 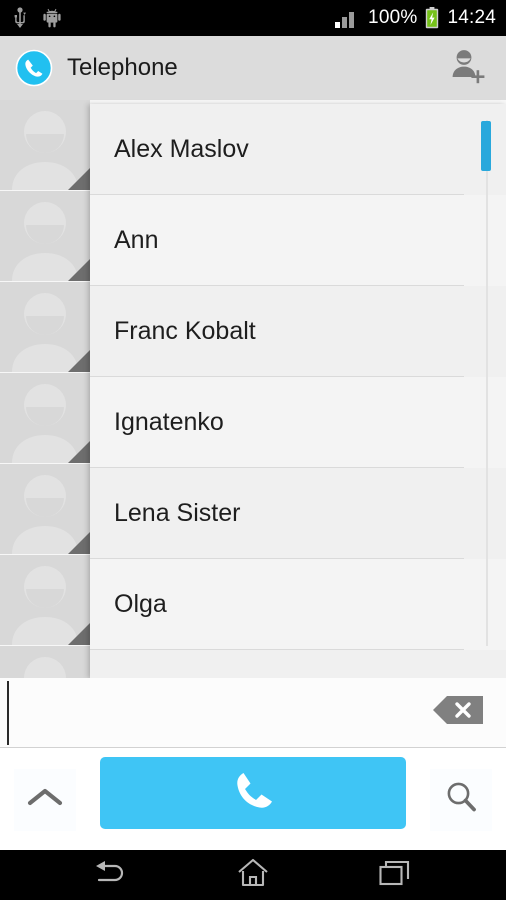 I want to click on signal-bars-icon, so click(x=347, y=18).